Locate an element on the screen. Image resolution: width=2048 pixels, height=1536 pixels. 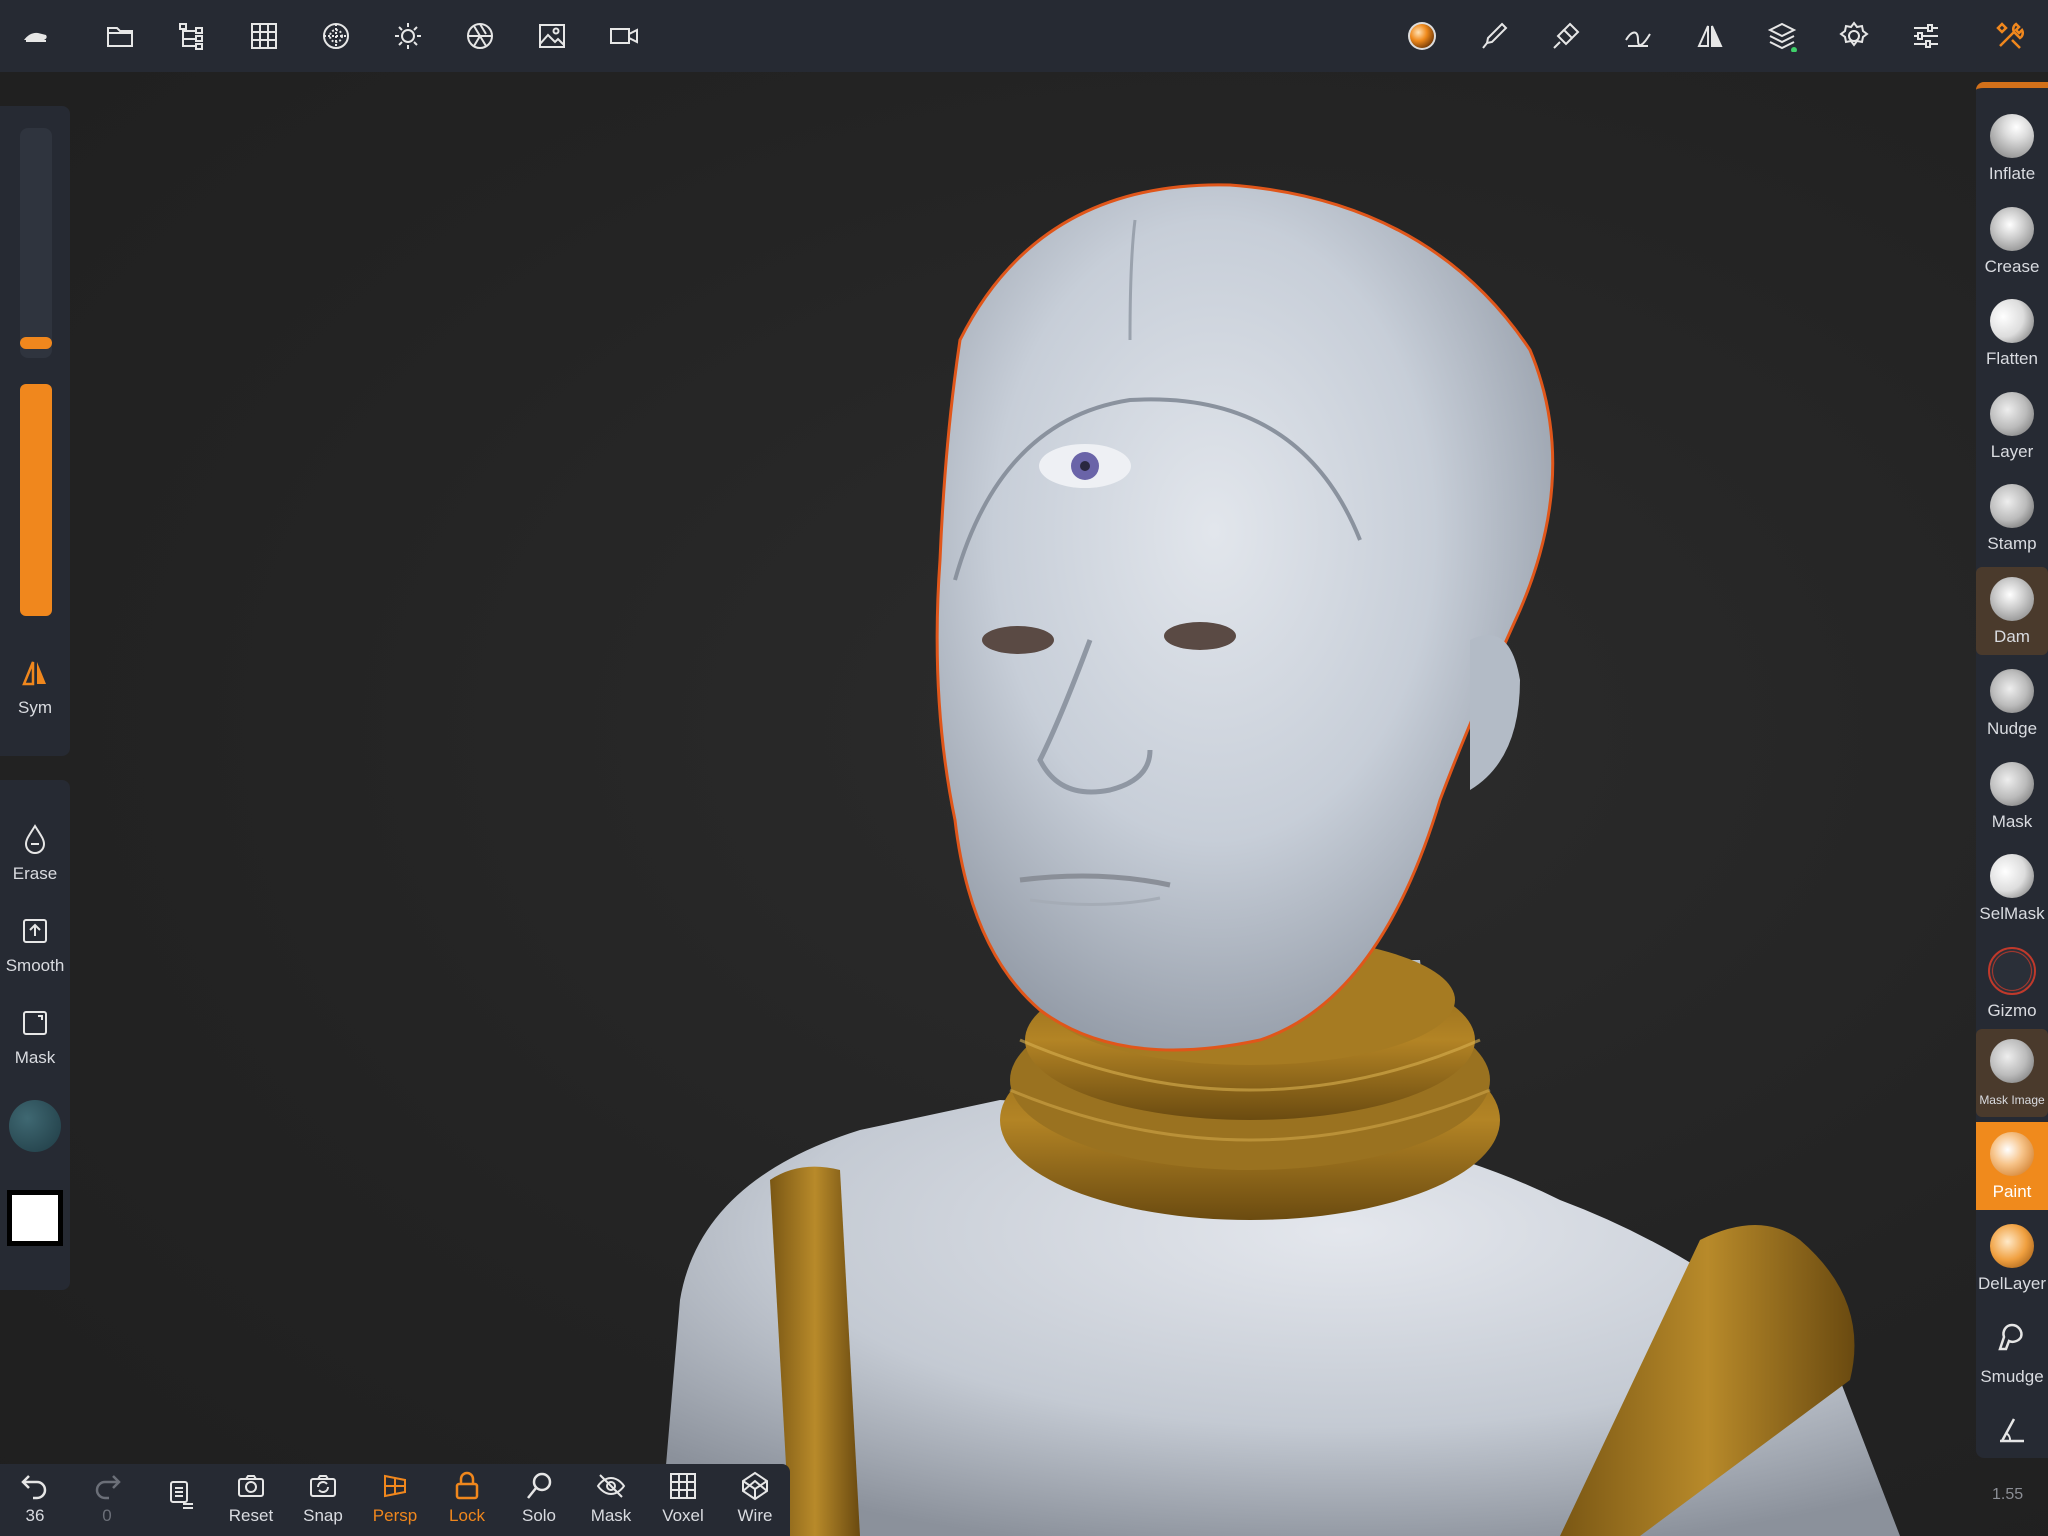
top-toolbar is located at coordinates (1024, 36).